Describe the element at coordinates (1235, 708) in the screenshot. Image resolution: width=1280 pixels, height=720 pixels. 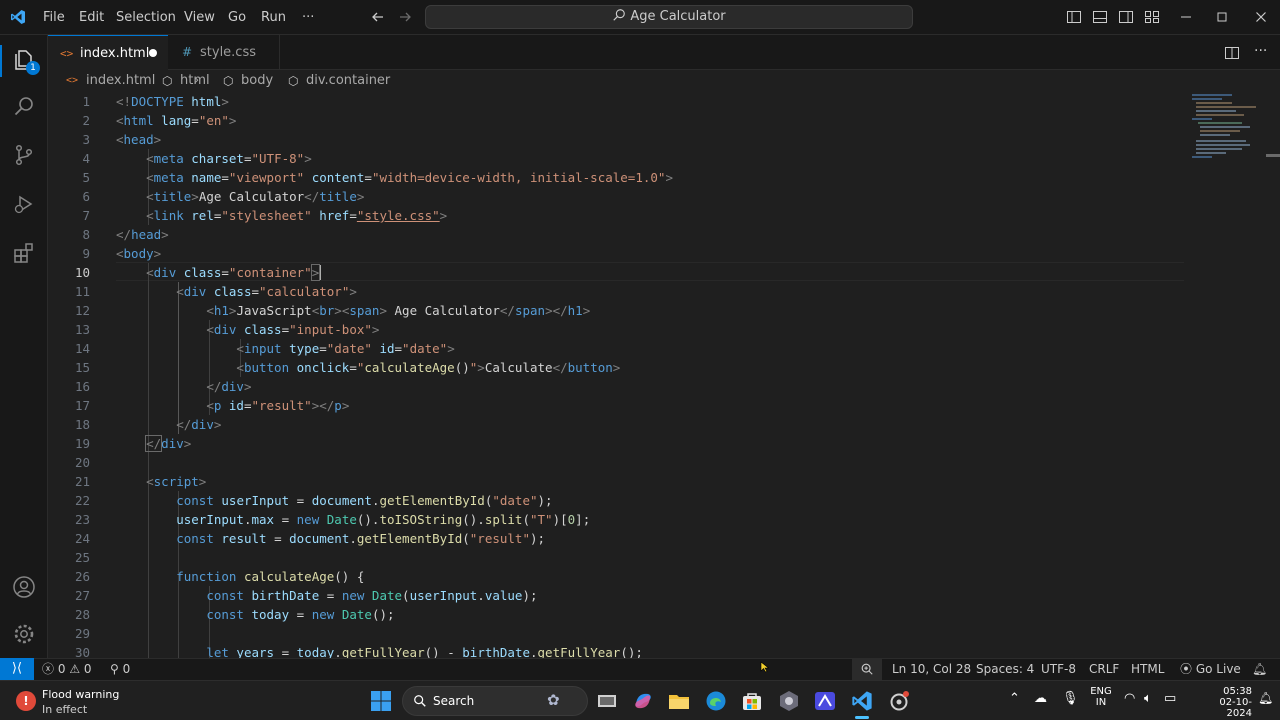
I see `clock-date: 02-10-2024` at that location.